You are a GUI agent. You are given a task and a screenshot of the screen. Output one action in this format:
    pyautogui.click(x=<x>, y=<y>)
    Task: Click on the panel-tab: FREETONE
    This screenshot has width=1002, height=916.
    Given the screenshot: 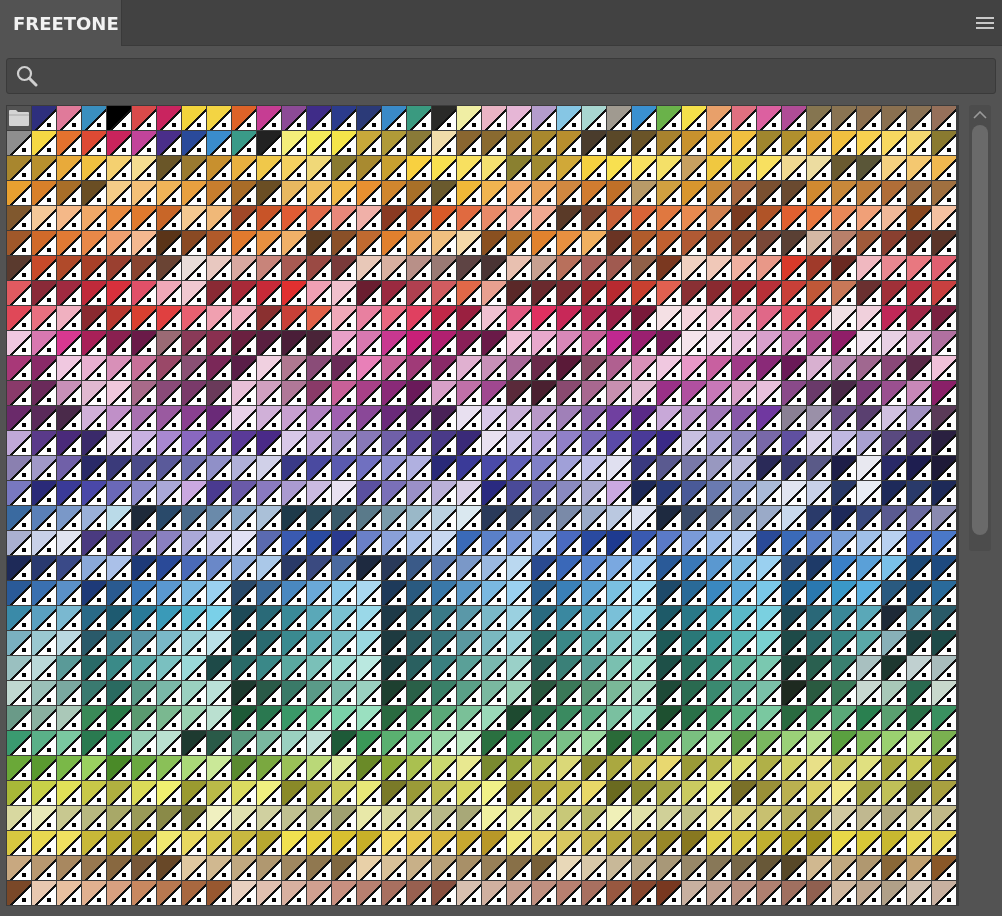 What is the action you would take?
    pyautogui.click(x=61, y=23)
    